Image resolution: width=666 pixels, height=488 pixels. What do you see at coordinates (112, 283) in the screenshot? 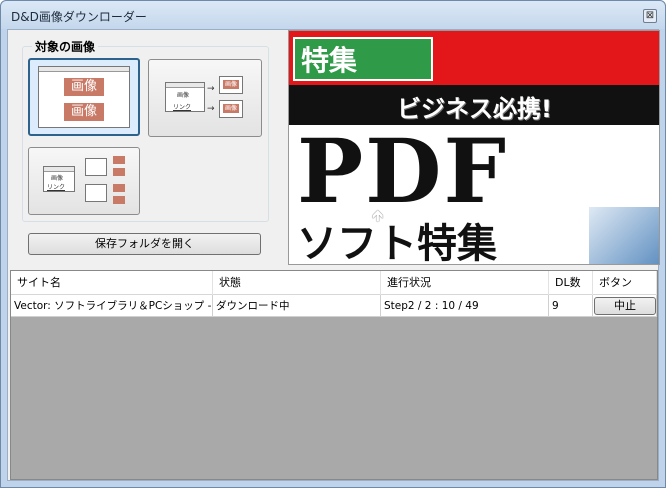
I see `column-header-site: サイト名` at bounding box center [112, 283].